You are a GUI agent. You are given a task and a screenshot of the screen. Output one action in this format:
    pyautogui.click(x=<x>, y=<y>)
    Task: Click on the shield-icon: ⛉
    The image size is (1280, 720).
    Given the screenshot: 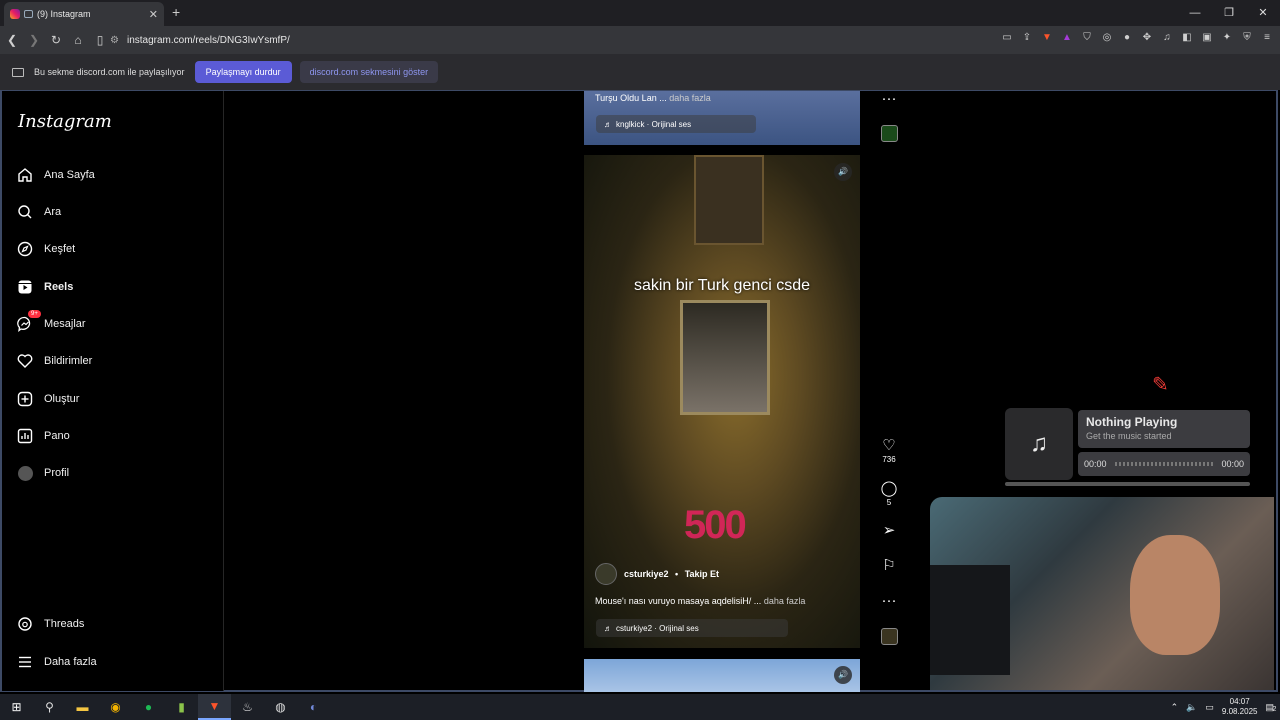 What is the action you would take?
    pyautogui.click(x=1087, y=38)
    